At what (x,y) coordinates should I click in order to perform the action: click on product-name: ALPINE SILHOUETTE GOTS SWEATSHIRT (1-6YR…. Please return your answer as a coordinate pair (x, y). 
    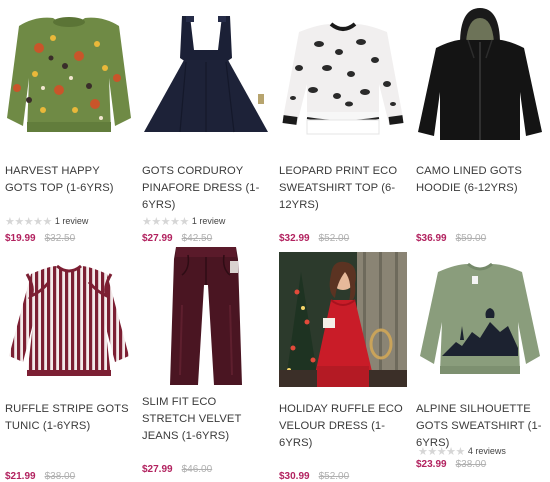
    Looking at the image, I should click on (480, 425).